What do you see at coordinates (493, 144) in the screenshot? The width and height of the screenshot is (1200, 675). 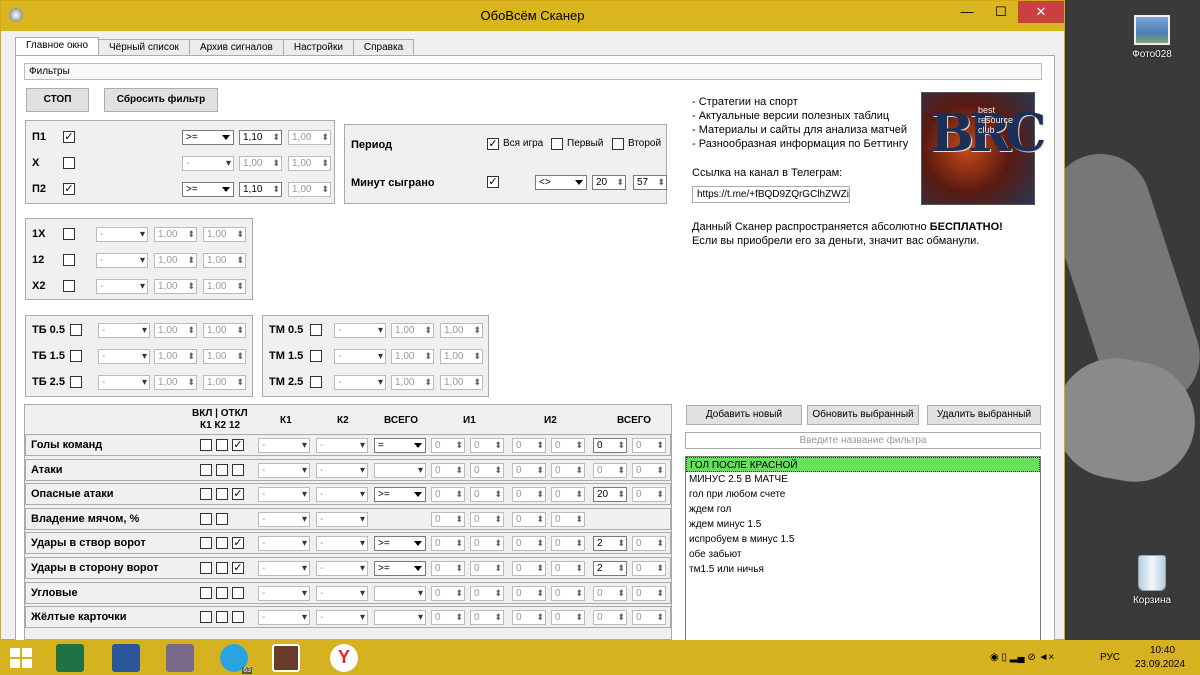 I see `period-checkbox: ✓` at bounding box center [493, 144].